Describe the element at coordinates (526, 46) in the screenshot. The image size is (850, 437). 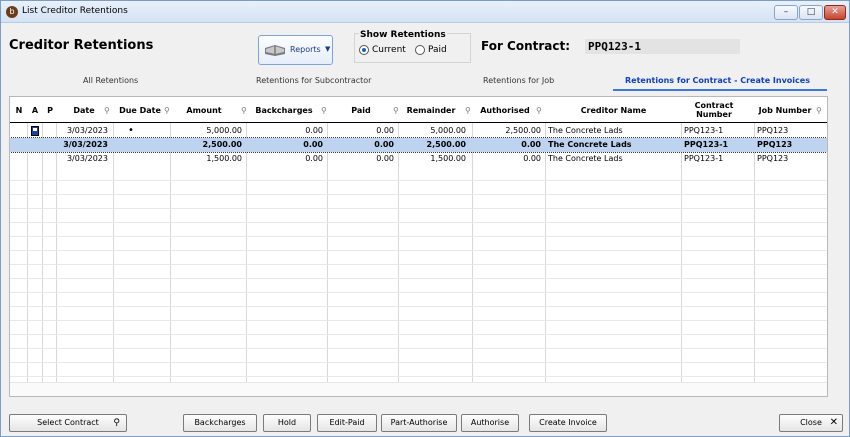
I see `contract-label: For Contract:` at that location.